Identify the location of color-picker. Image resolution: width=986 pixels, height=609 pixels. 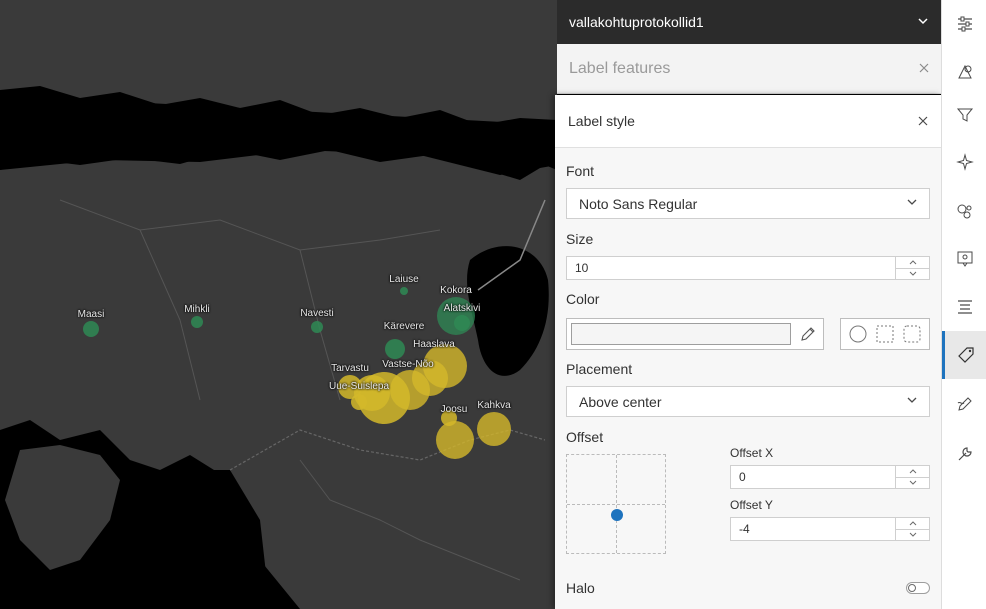
(695, 334).